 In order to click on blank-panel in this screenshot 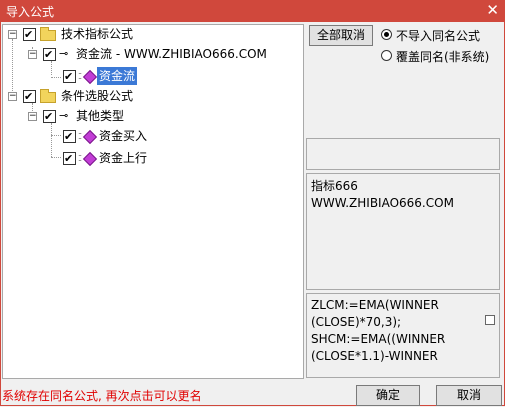, I will do `click(403, 154)`.